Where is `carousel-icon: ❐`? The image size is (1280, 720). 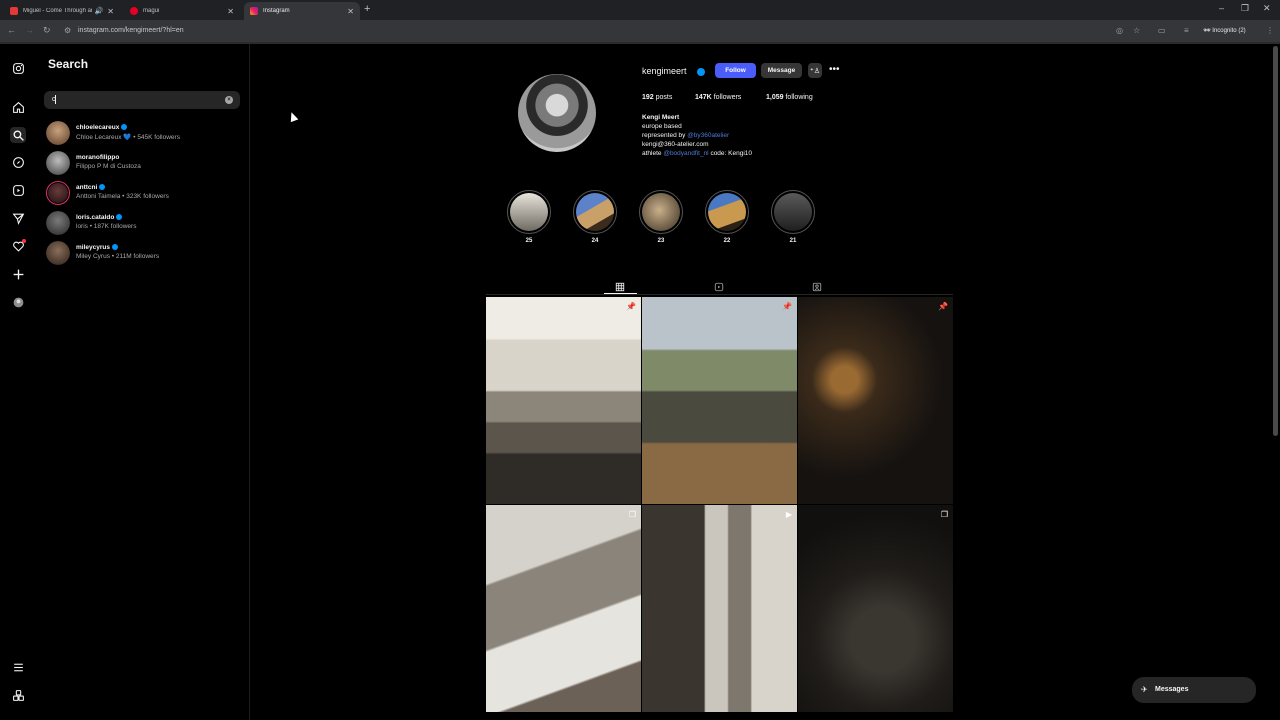 carousel-icon: ❐ is located at coordinates (944, 514).